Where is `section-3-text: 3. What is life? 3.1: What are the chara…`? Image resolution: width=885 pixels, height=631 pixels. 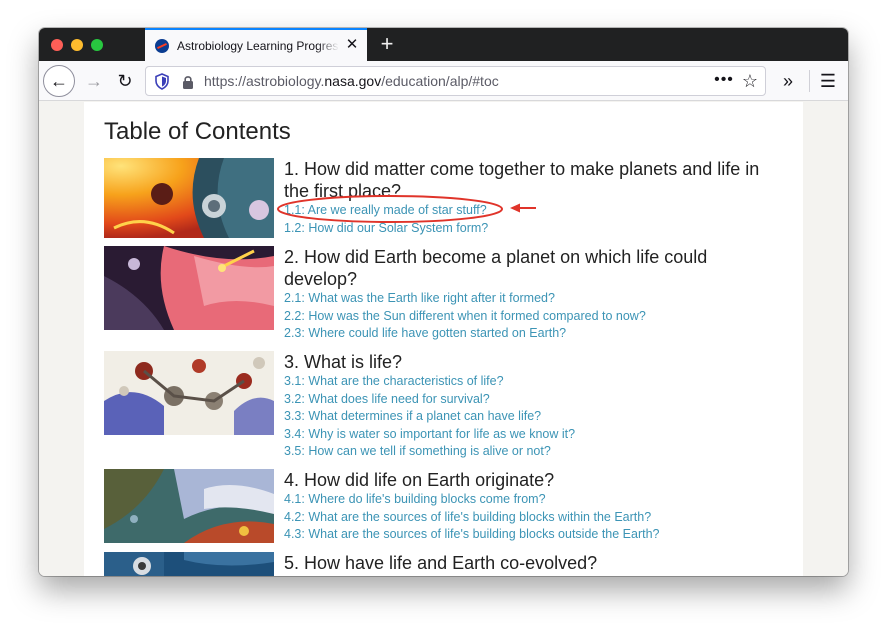 section-3-text: 3. What is life? 3.1: What are the chara… is located at coordinates (534, 406).